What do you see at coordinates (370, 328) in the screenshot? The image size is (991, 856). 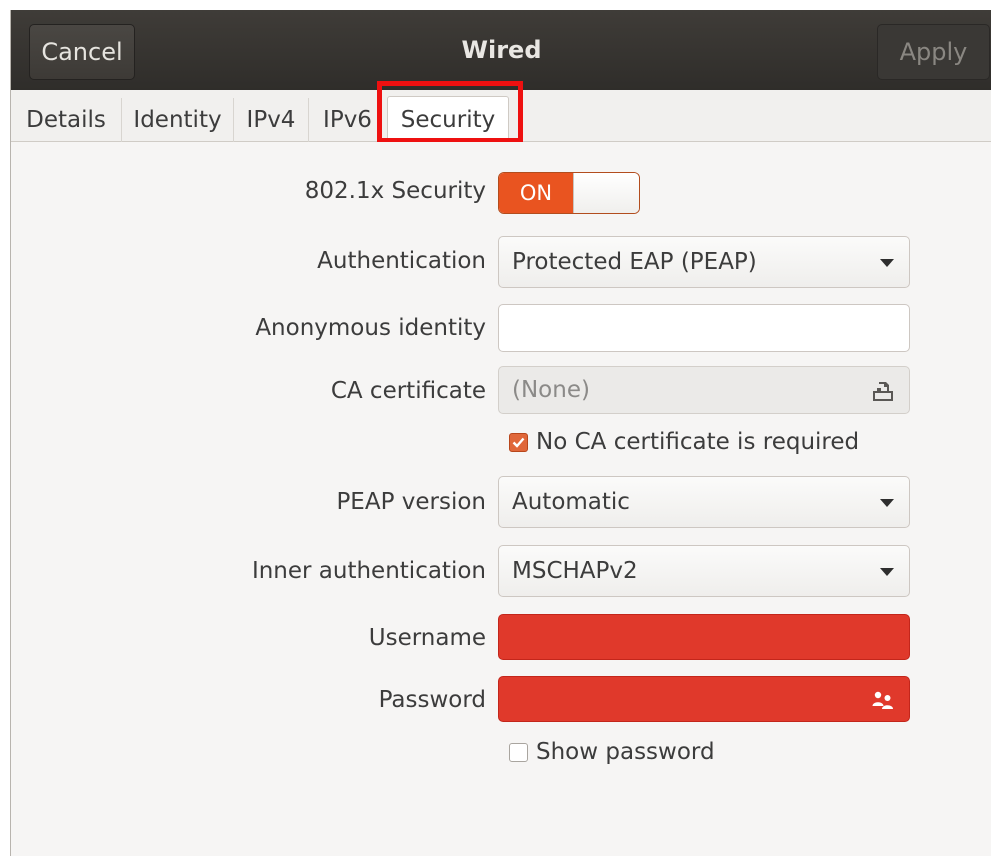 I see `anonymous-identity-label: Anonymous identity` at bounding box center [370, 328].